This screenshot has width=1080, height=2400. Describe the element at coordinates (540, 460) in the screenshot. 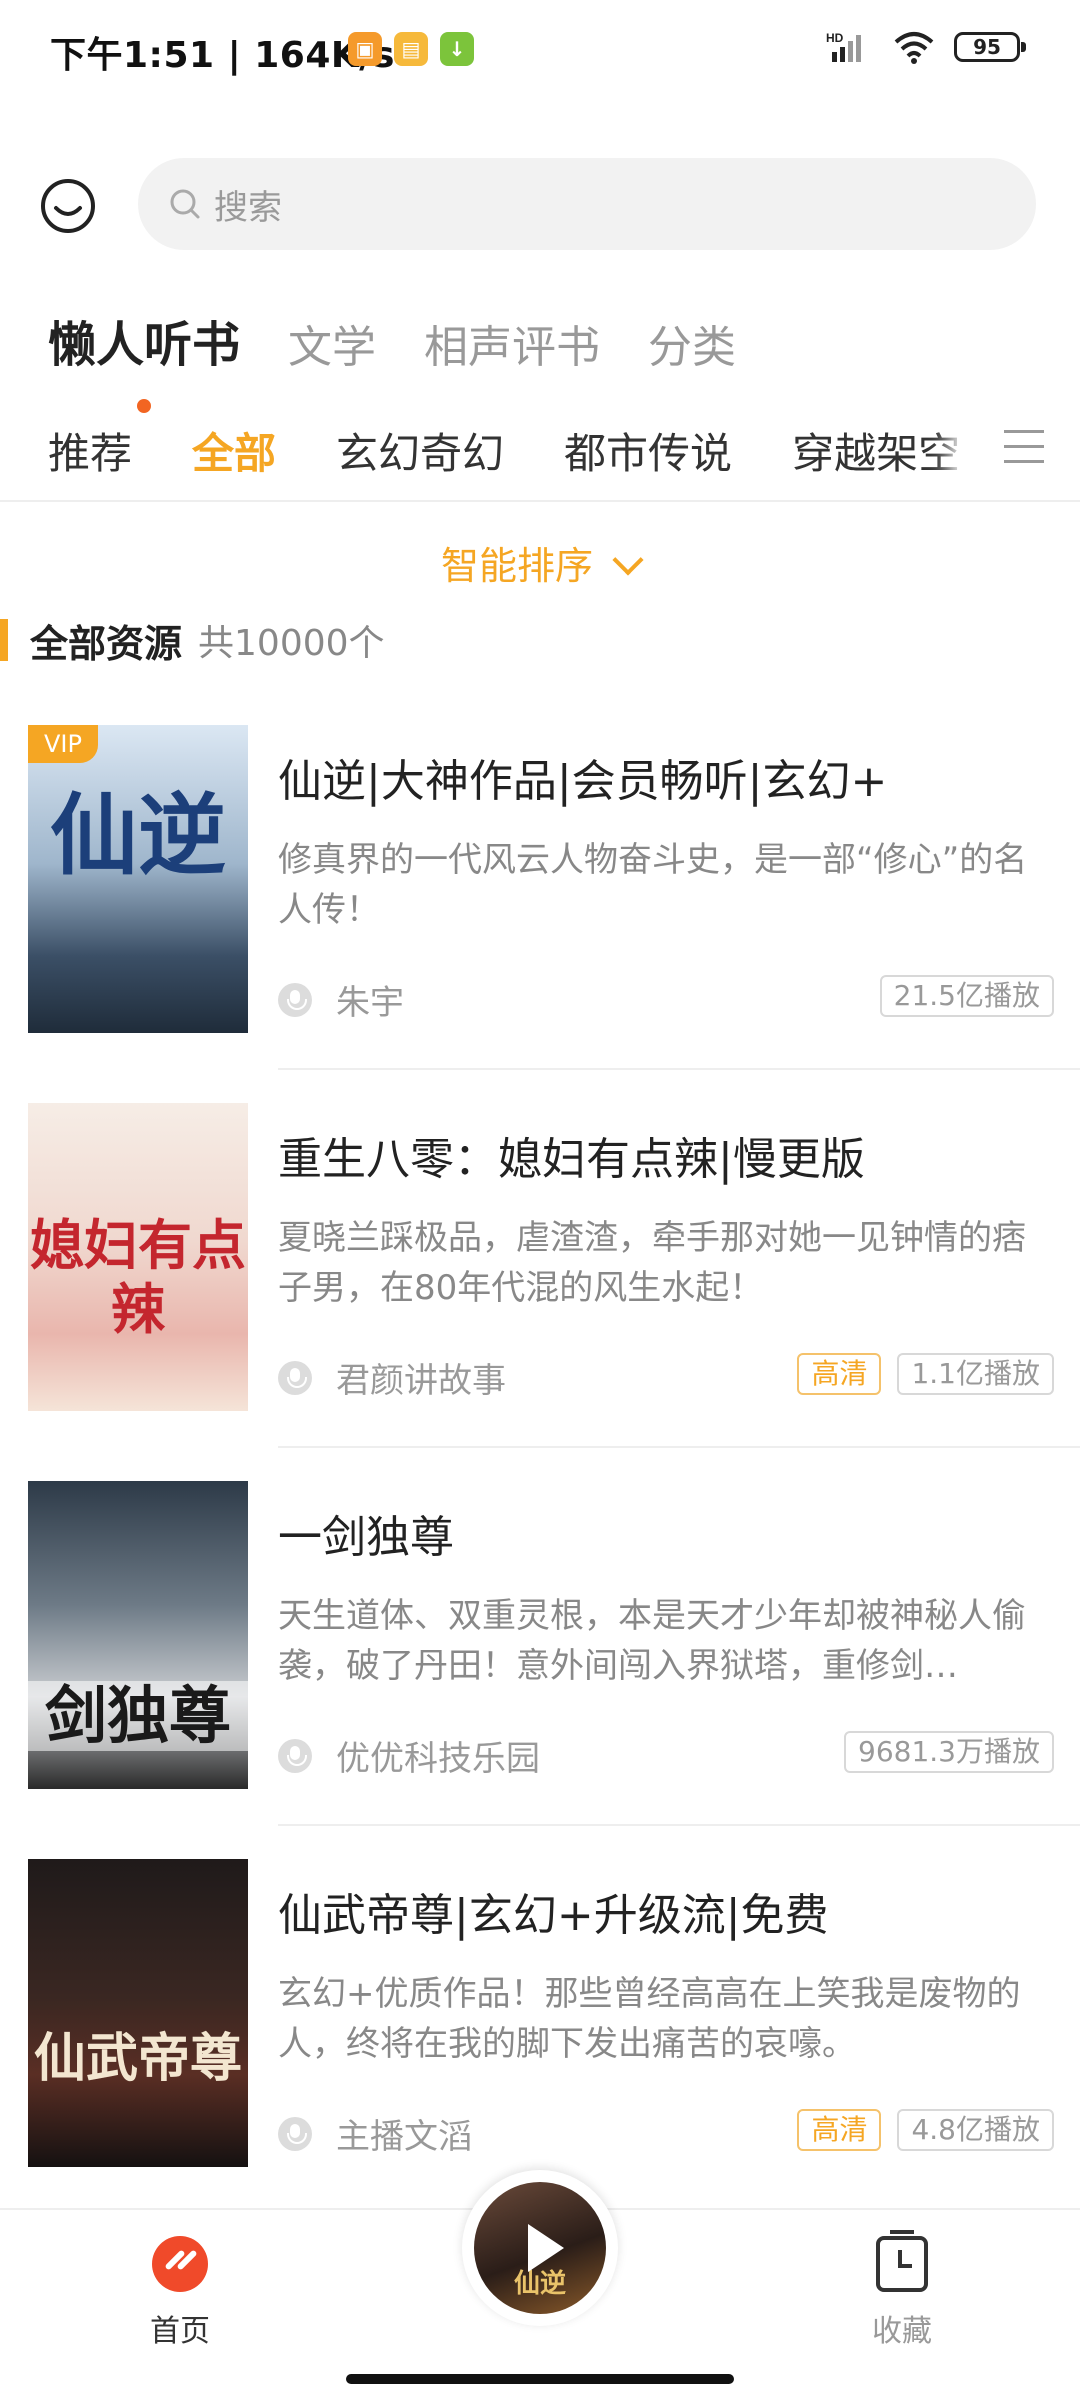

I see `category-tabs: 推荐 全部 玄幻奇幻 都市传说 穿越架空` at that location.